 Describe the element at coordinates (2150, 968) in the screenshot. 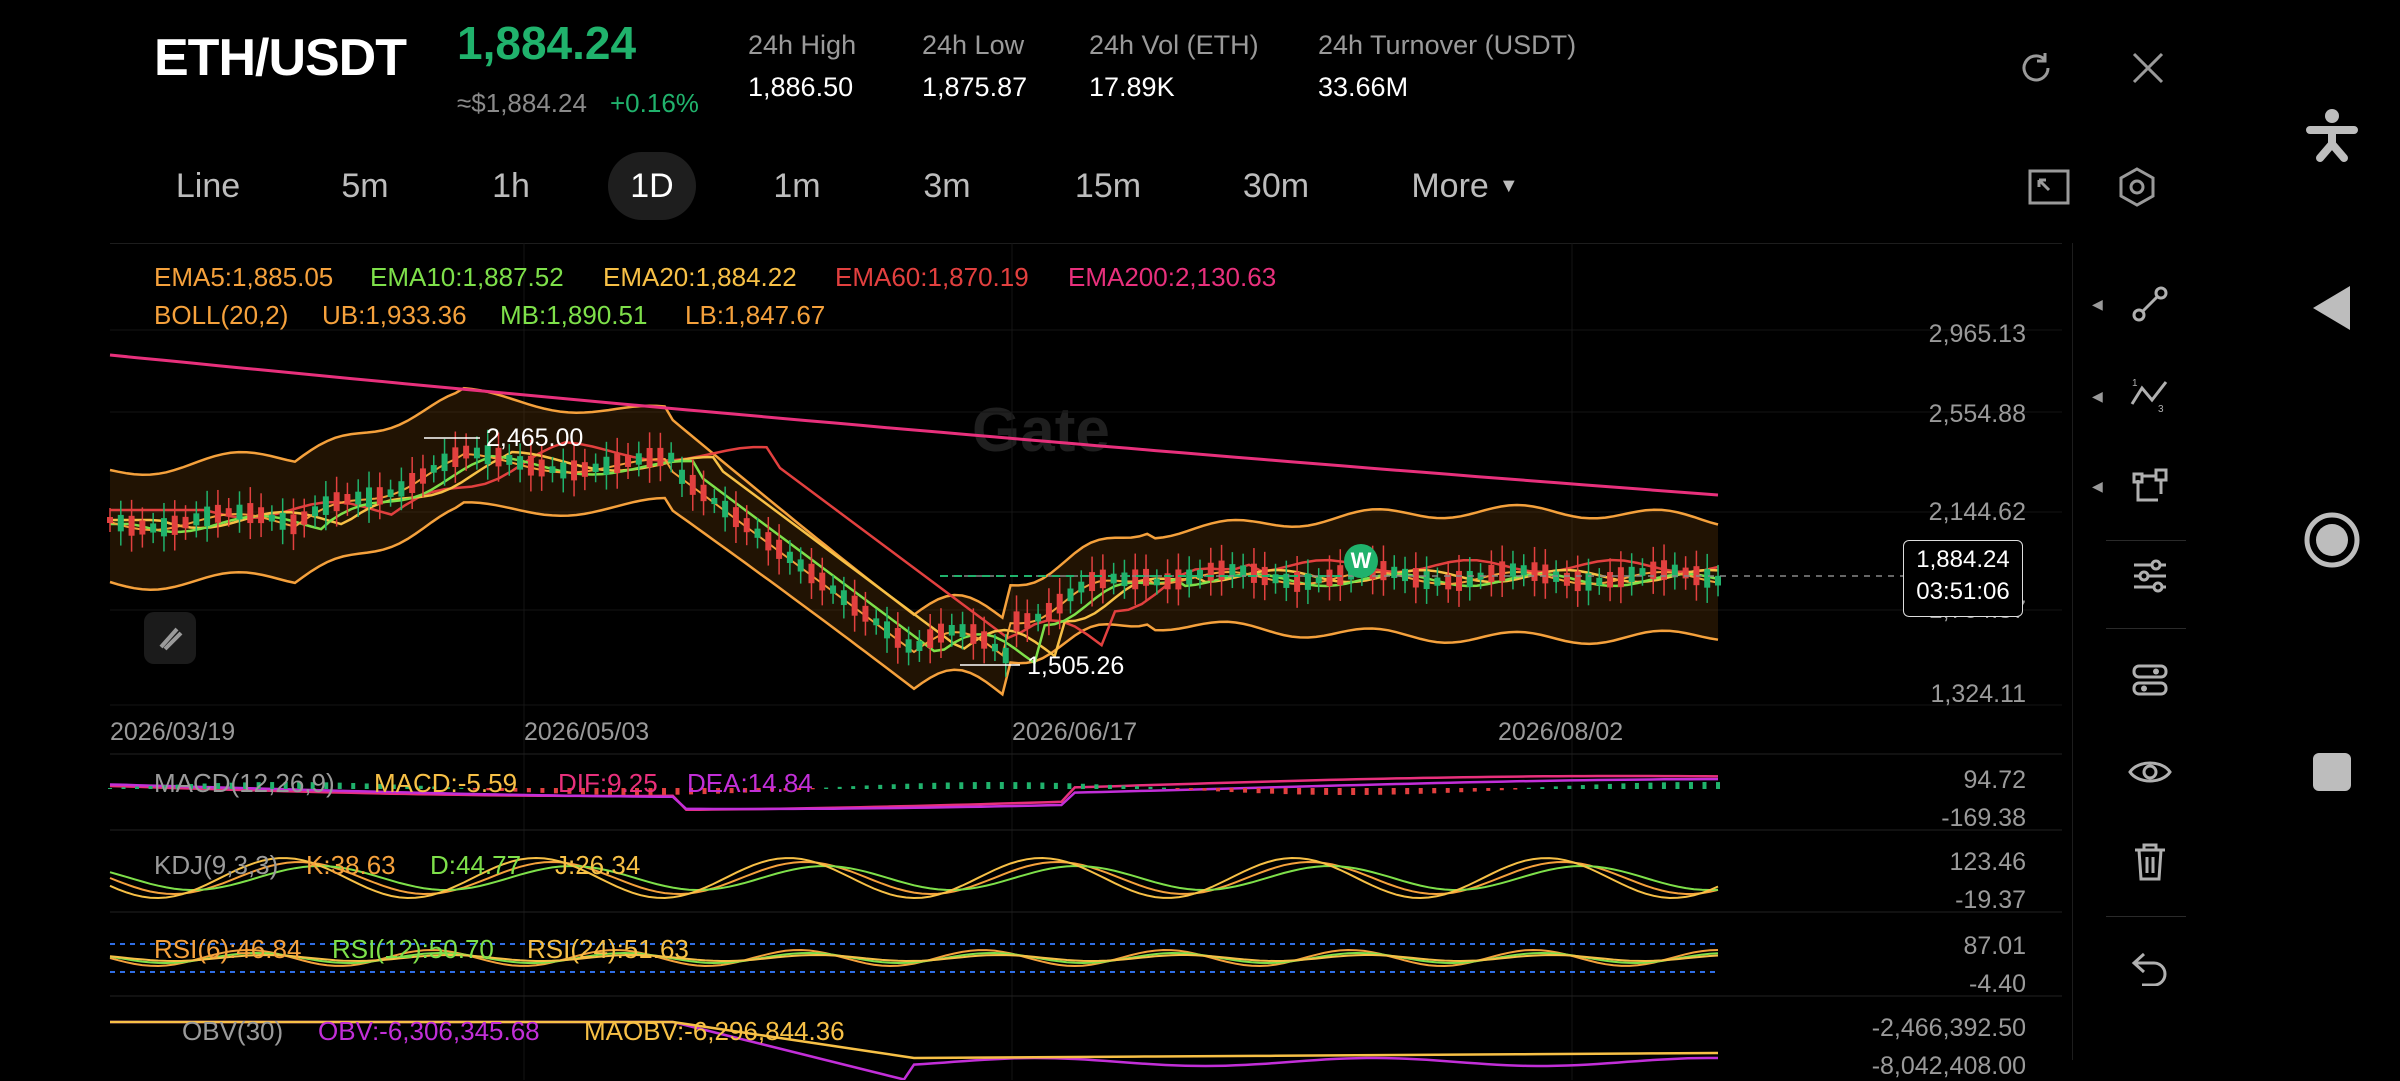

I see `undo-icon` at that location.